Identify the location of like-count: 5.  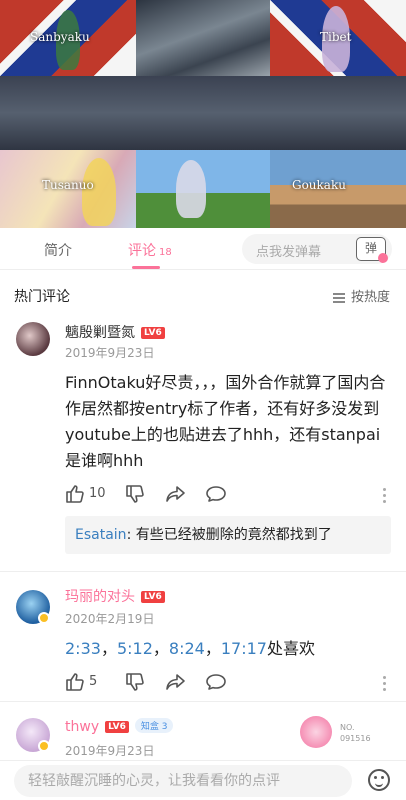
(93, 681).